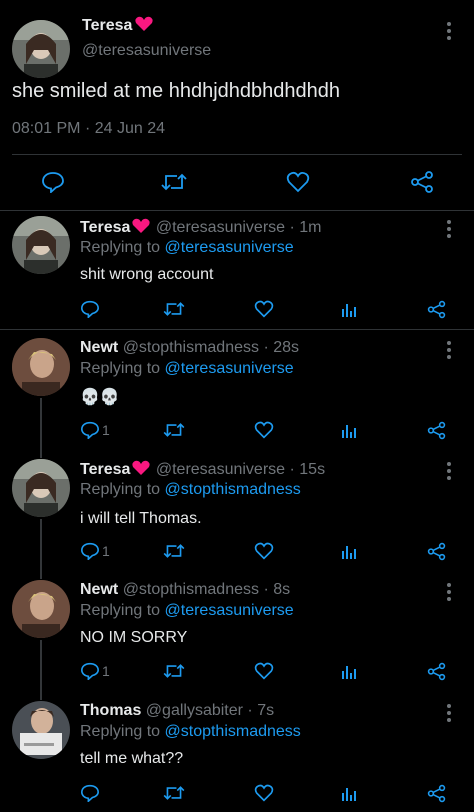 This screenshot has height=812, width=474. I want to click on tweet-text: shit wrong account, so click(147, 274).